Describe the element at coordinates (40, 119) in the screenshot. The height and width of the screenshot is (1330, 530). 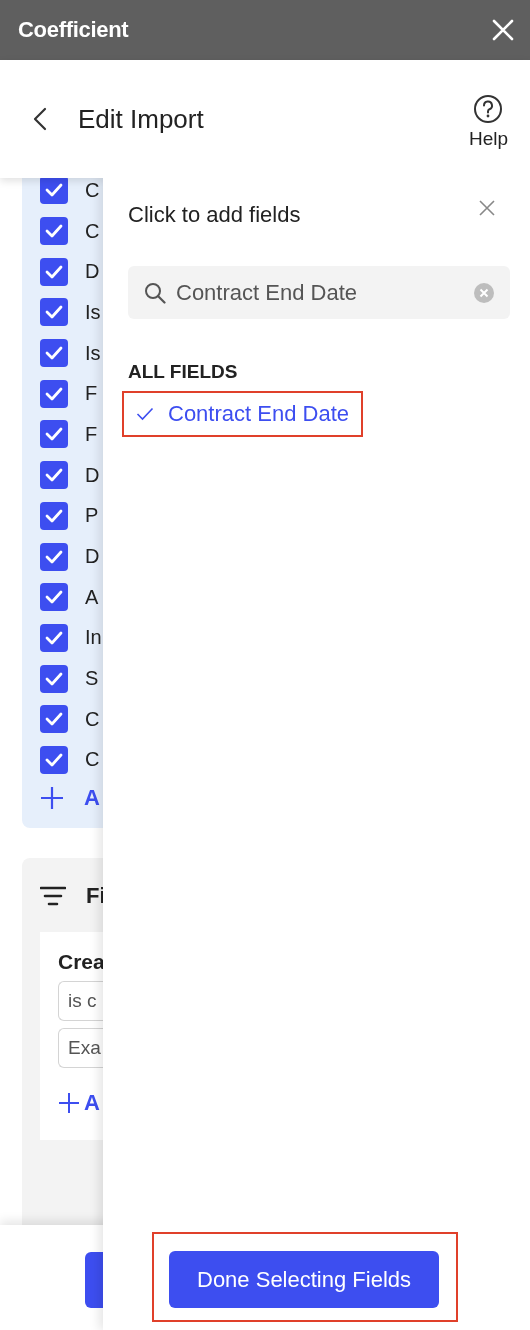
I see `back-icon` at that location.